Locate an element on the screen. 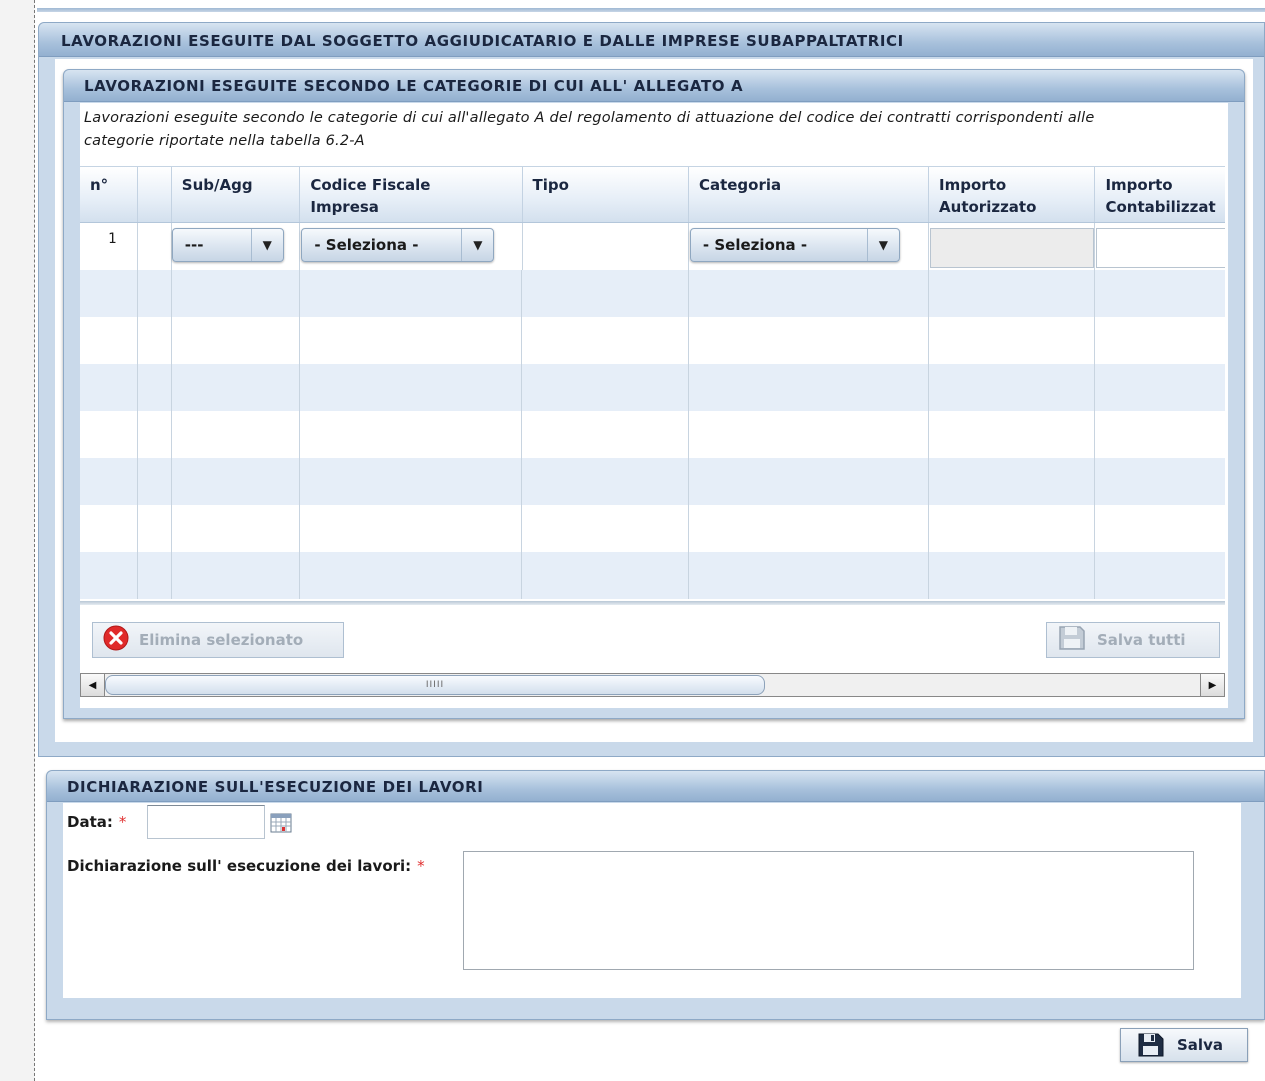  delete-selected-button: Elimina selezionato is located at coordinates (218, 640).